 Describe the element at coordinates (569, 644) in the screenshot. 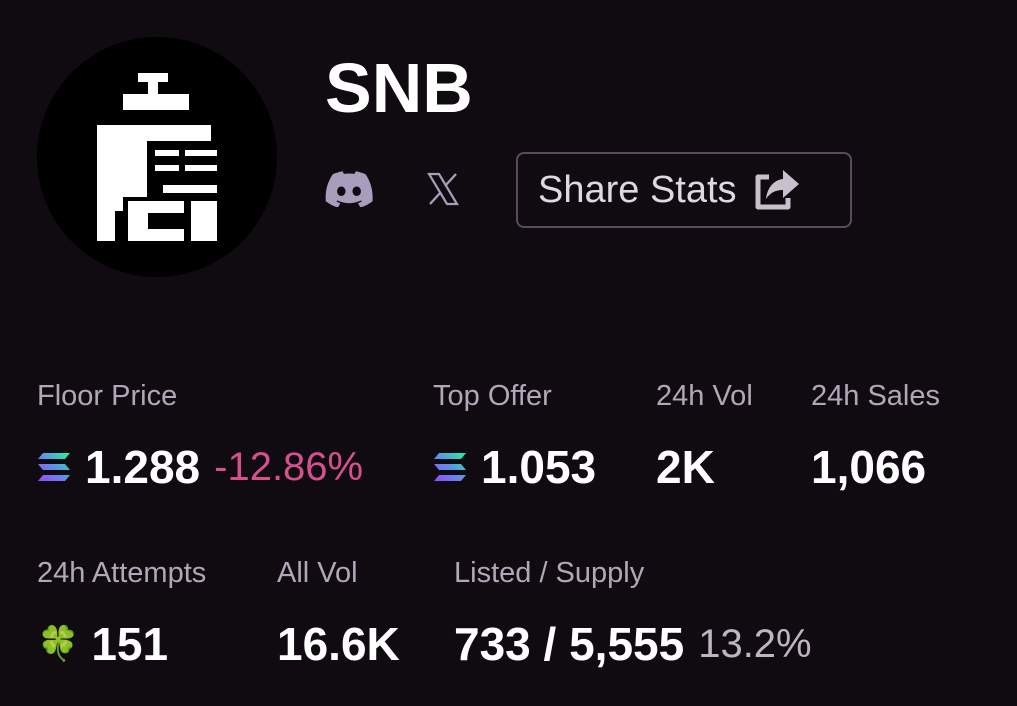

I see `listed-supply-value: 733 / 5,555` at that location.